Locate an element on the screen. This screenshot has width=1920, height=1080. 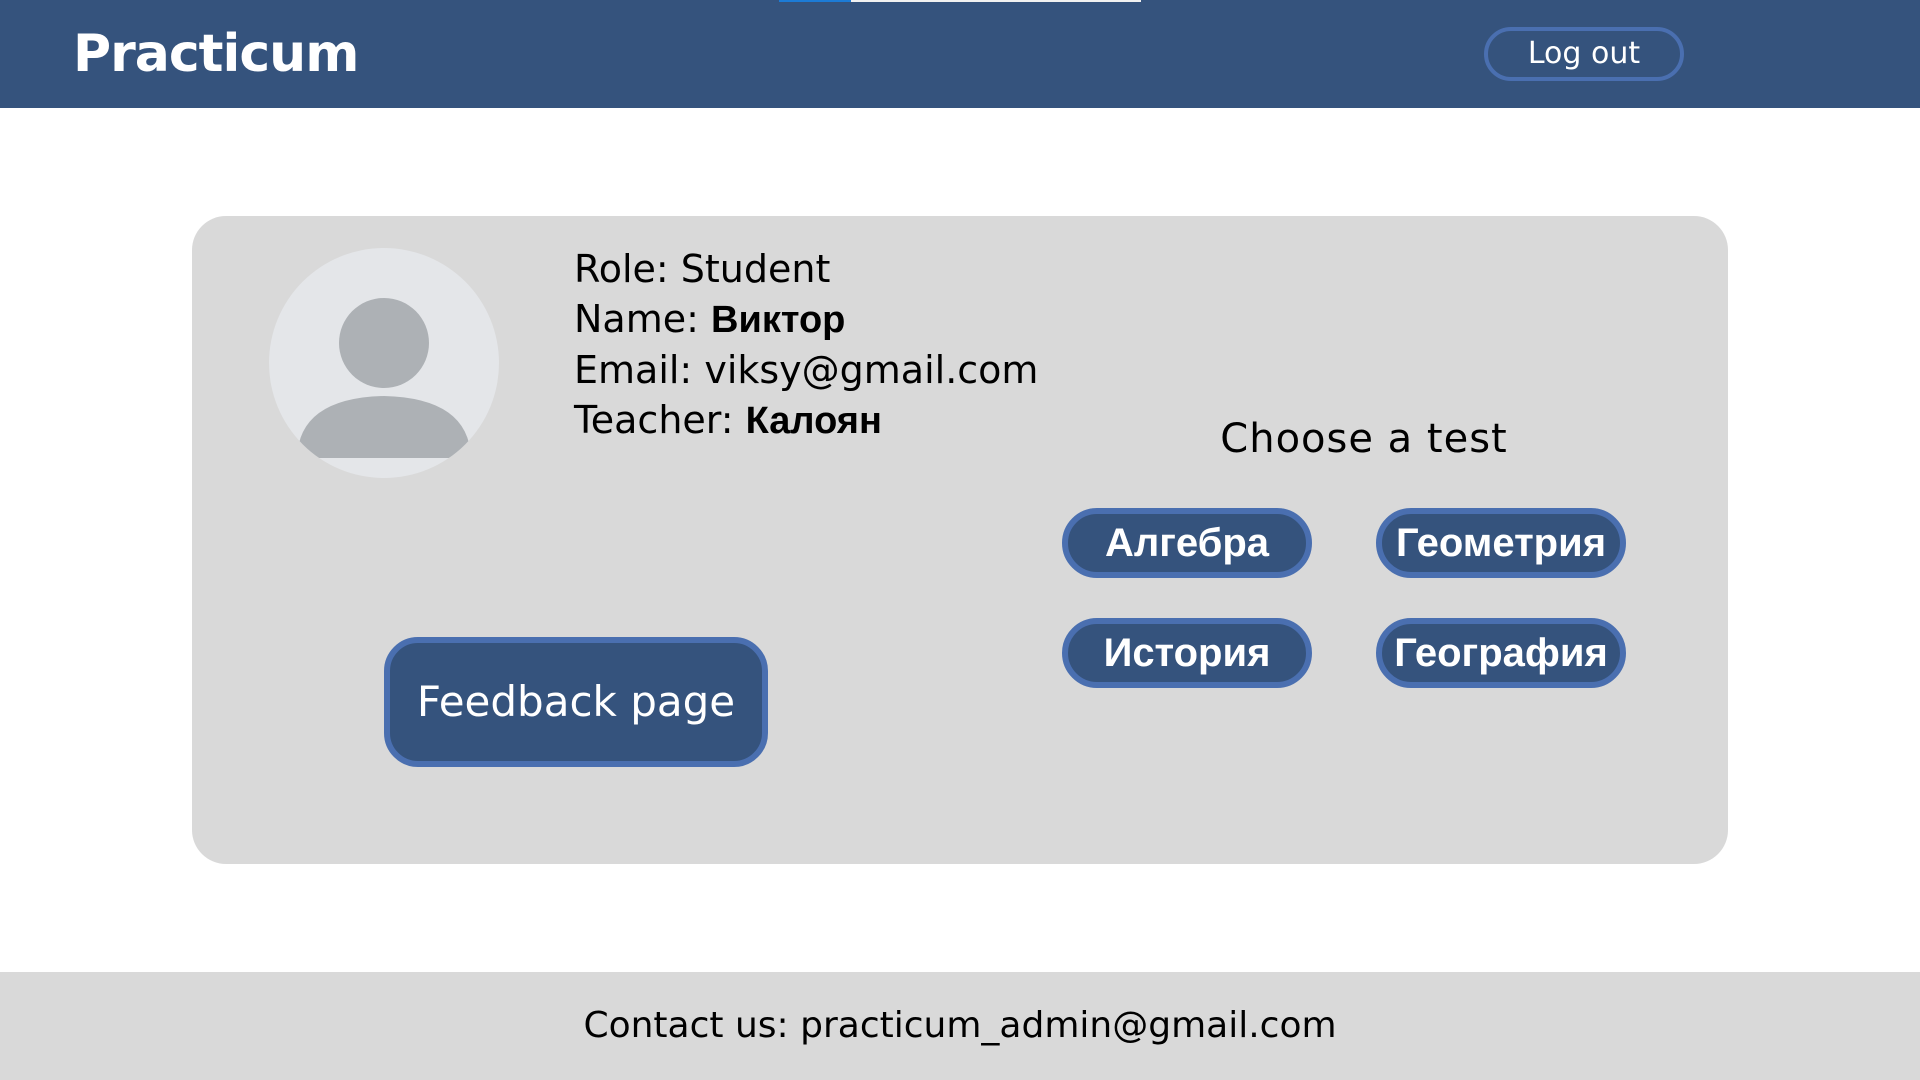
loading-indicator-progress is located at coordinates (815, 1).